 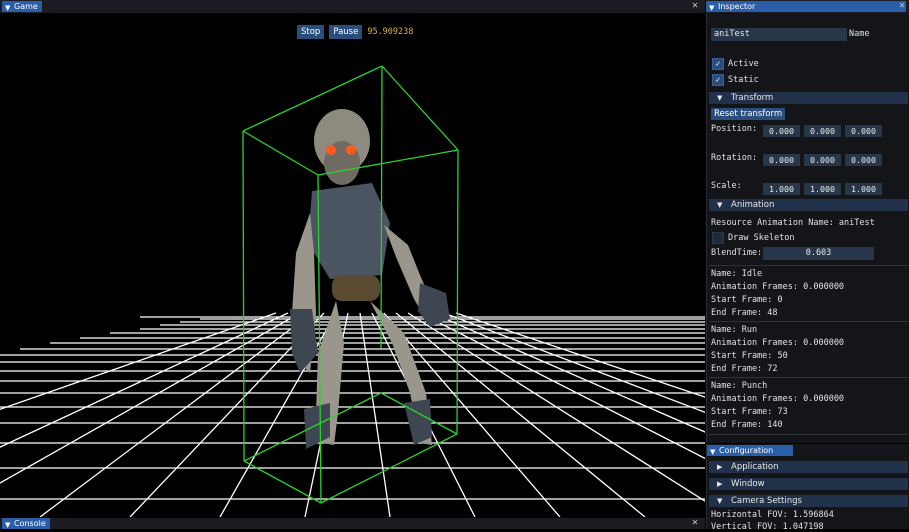 I want to click on name-label: Name, so click(x=859, y=34).